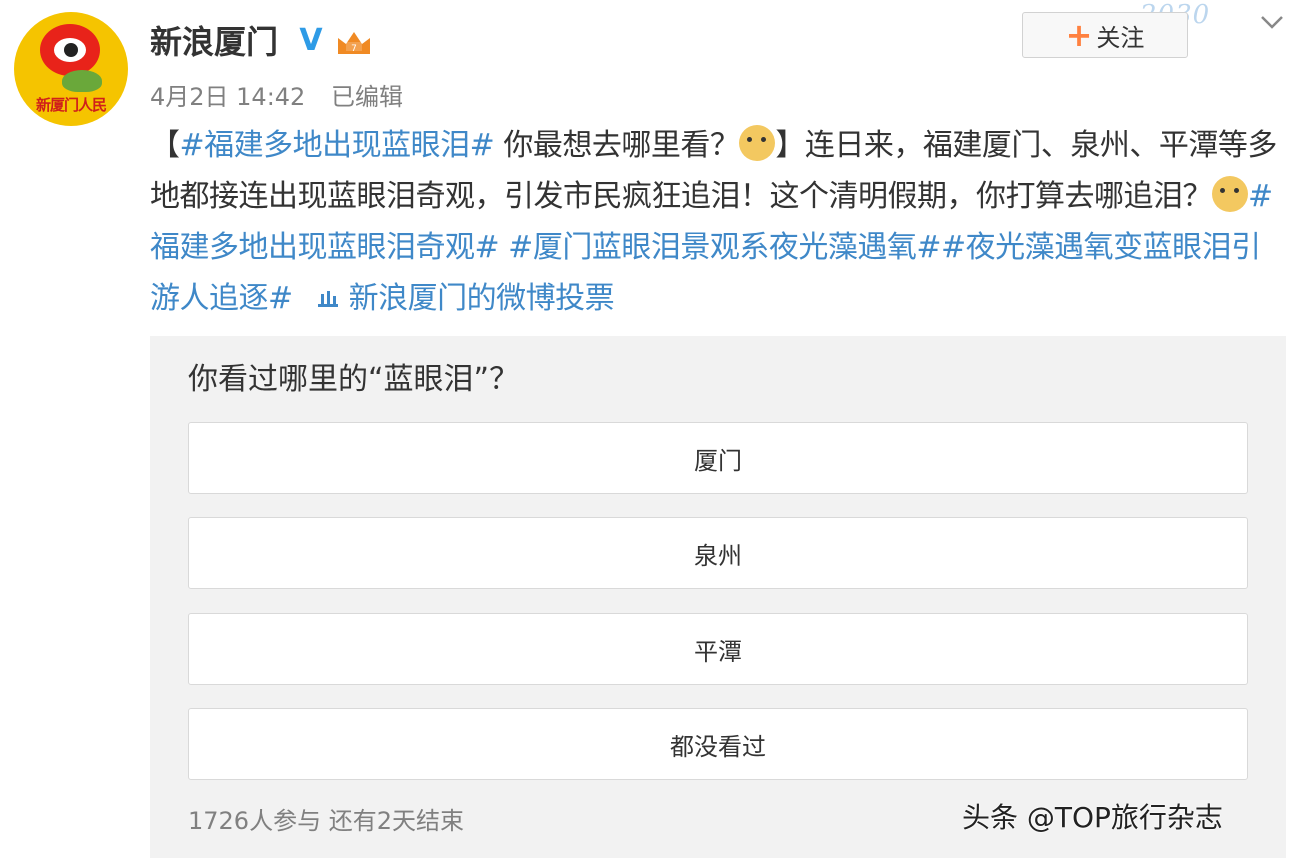  Describe the element at coordinates (367, 97) in the screenshot. I see `edited-label: 已编辑` at that location.